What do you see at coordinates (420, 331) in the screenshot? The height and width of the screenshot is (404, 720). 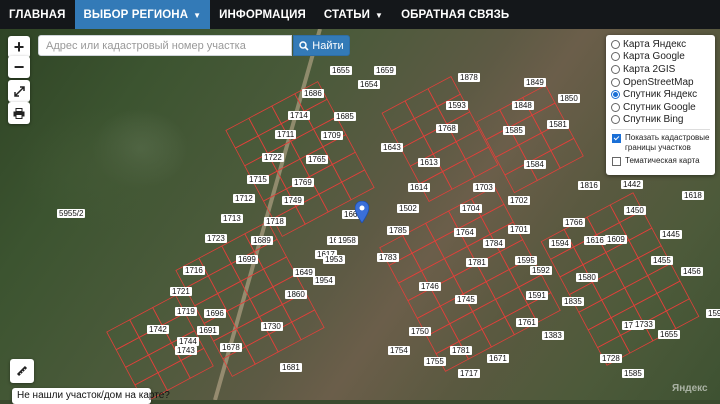 I see `plot-number-label: 1750` at bounding box center [420, 331].